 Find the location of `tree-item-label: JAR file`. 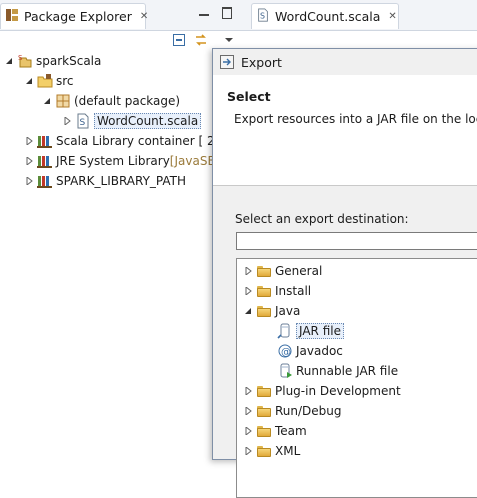

tree-item-label: JAR file is located at coordinates (320, 331).